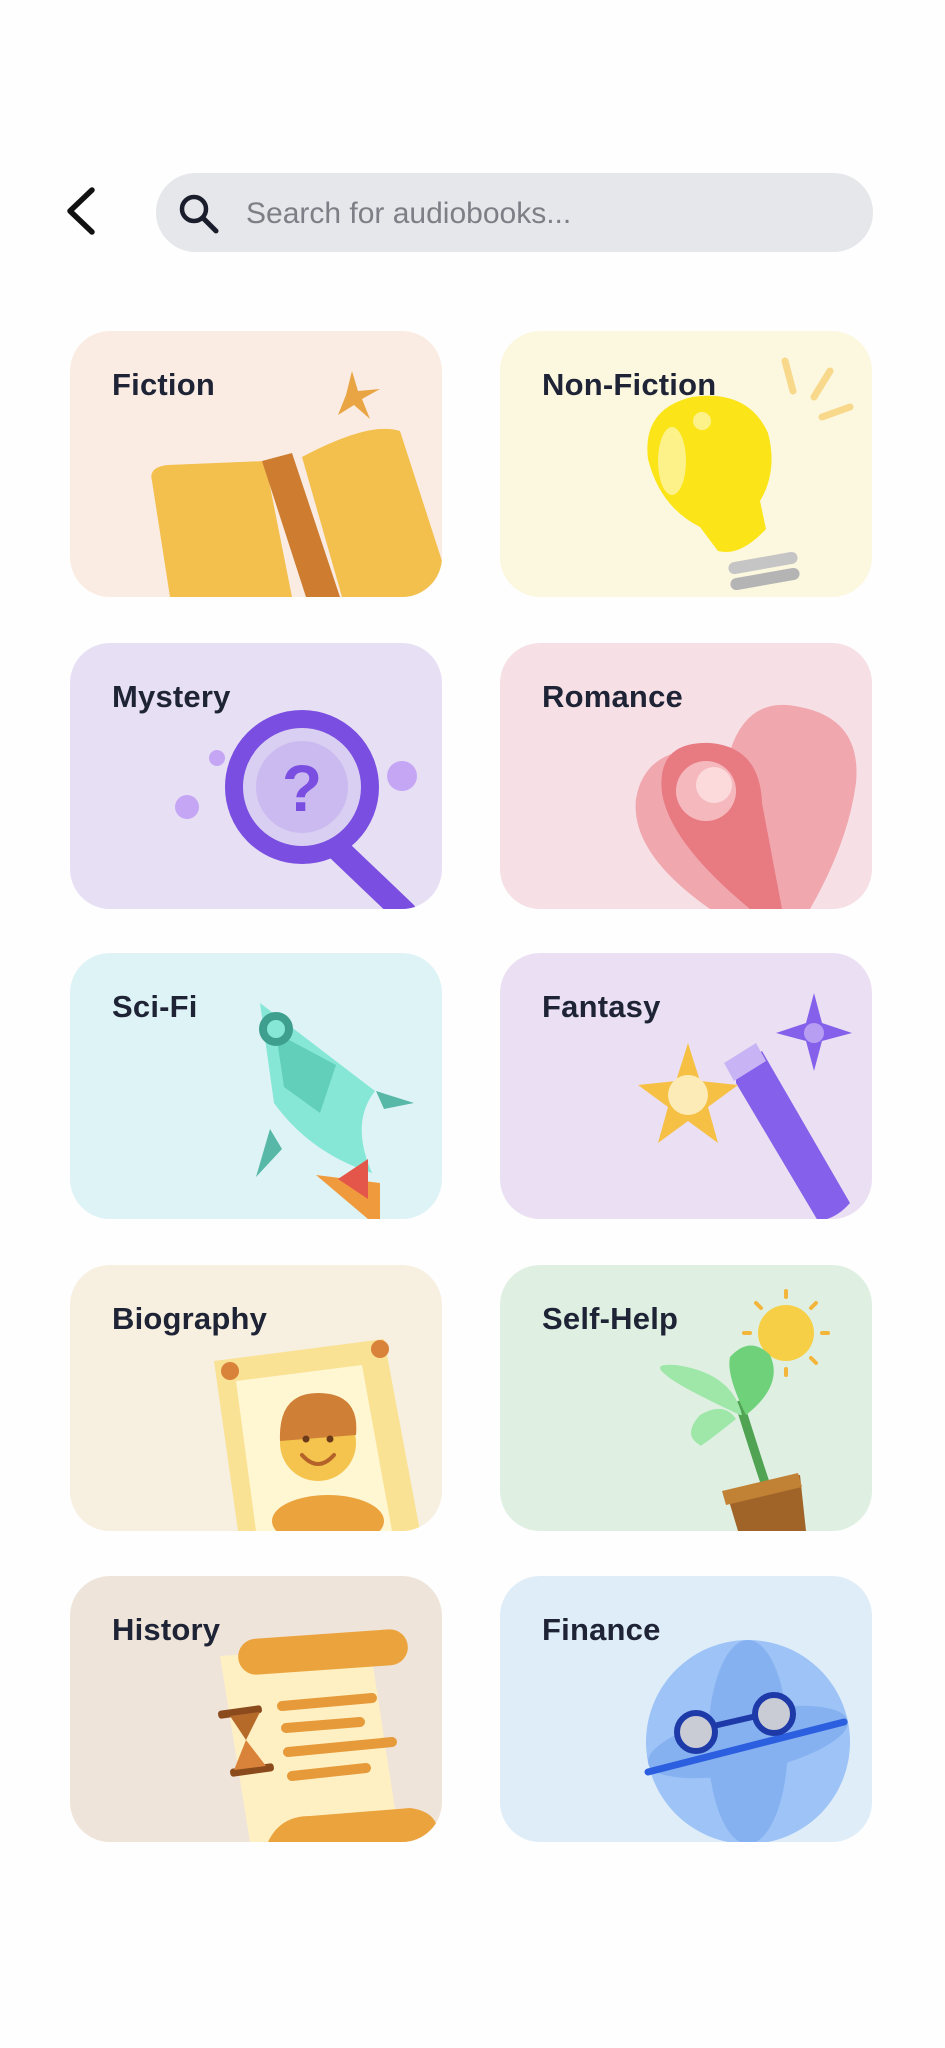  Describe the element at coordinates (546, 213) in the screenshot. I see `search-input` at that location.